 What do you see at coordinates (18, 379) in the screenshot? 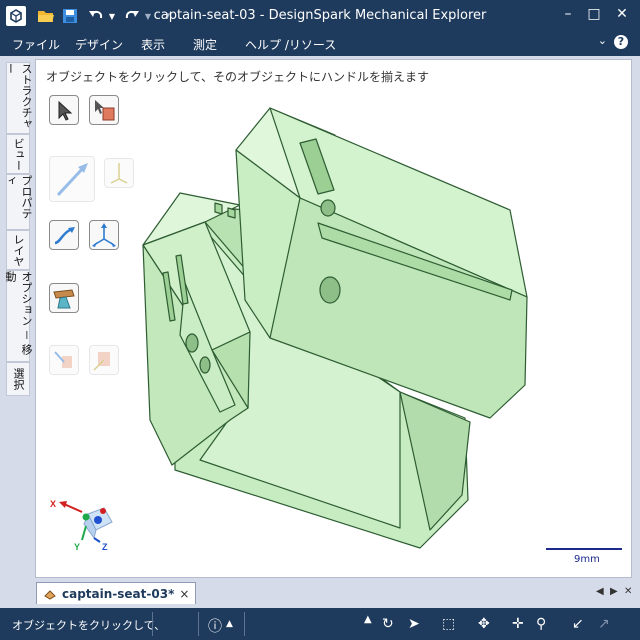
I see `tab-selection: 選択` at bounding box center [18, 379].